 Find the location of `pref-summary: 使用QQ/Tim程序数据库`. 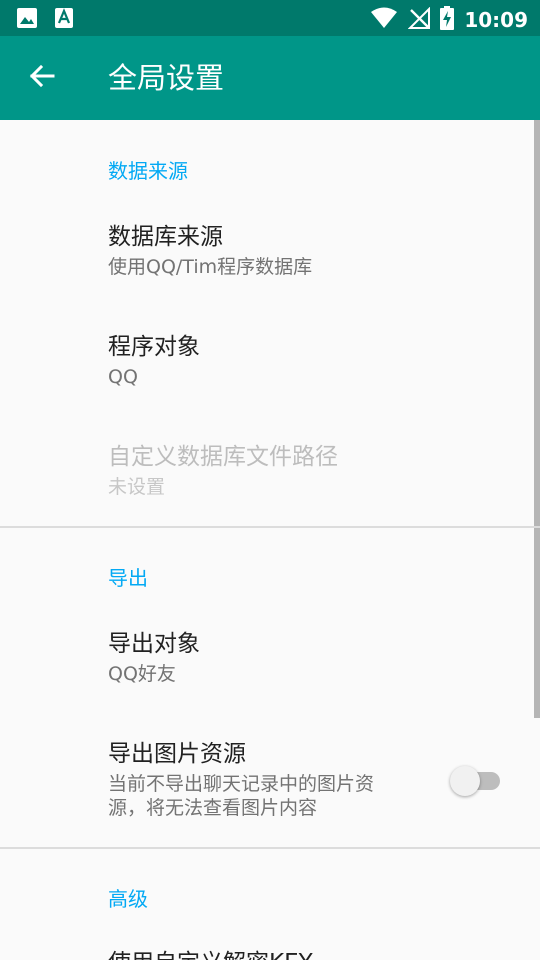

pref-summary: 使用QQ/Tim程序数据库 is located at coordinates (210, 267).